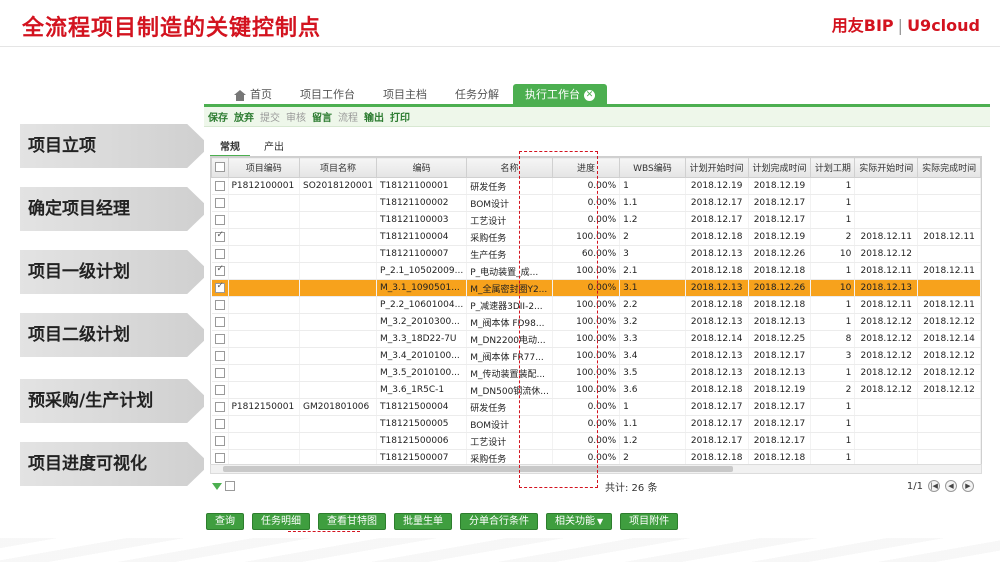  I want to click on tab-execution-workbench: 执行工作台 ✕, so click(560, 95).